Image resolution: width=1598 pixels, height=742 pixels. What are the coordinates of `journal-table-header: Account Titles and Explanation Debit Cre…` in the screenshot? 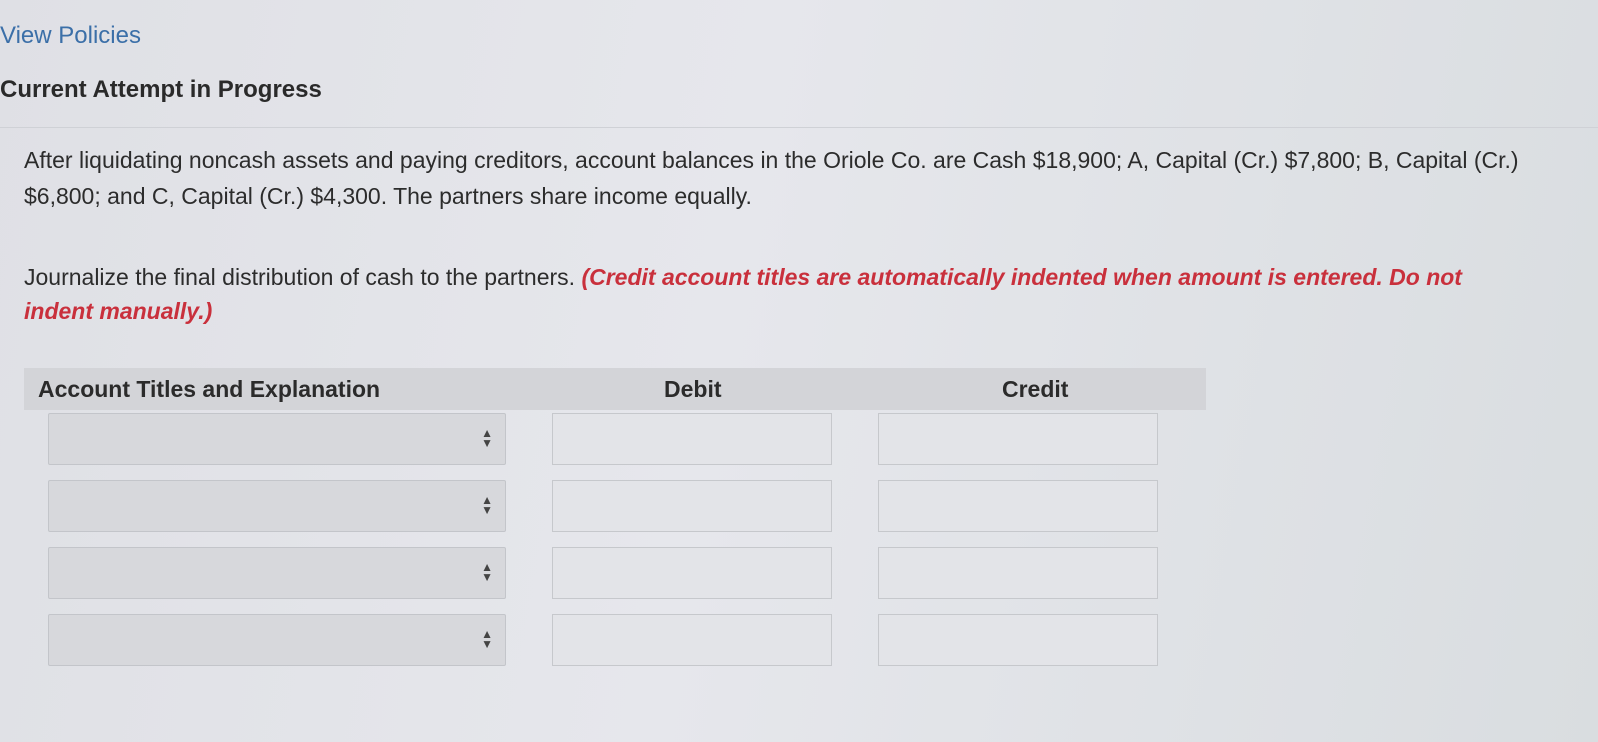 It's located at (615, 389).